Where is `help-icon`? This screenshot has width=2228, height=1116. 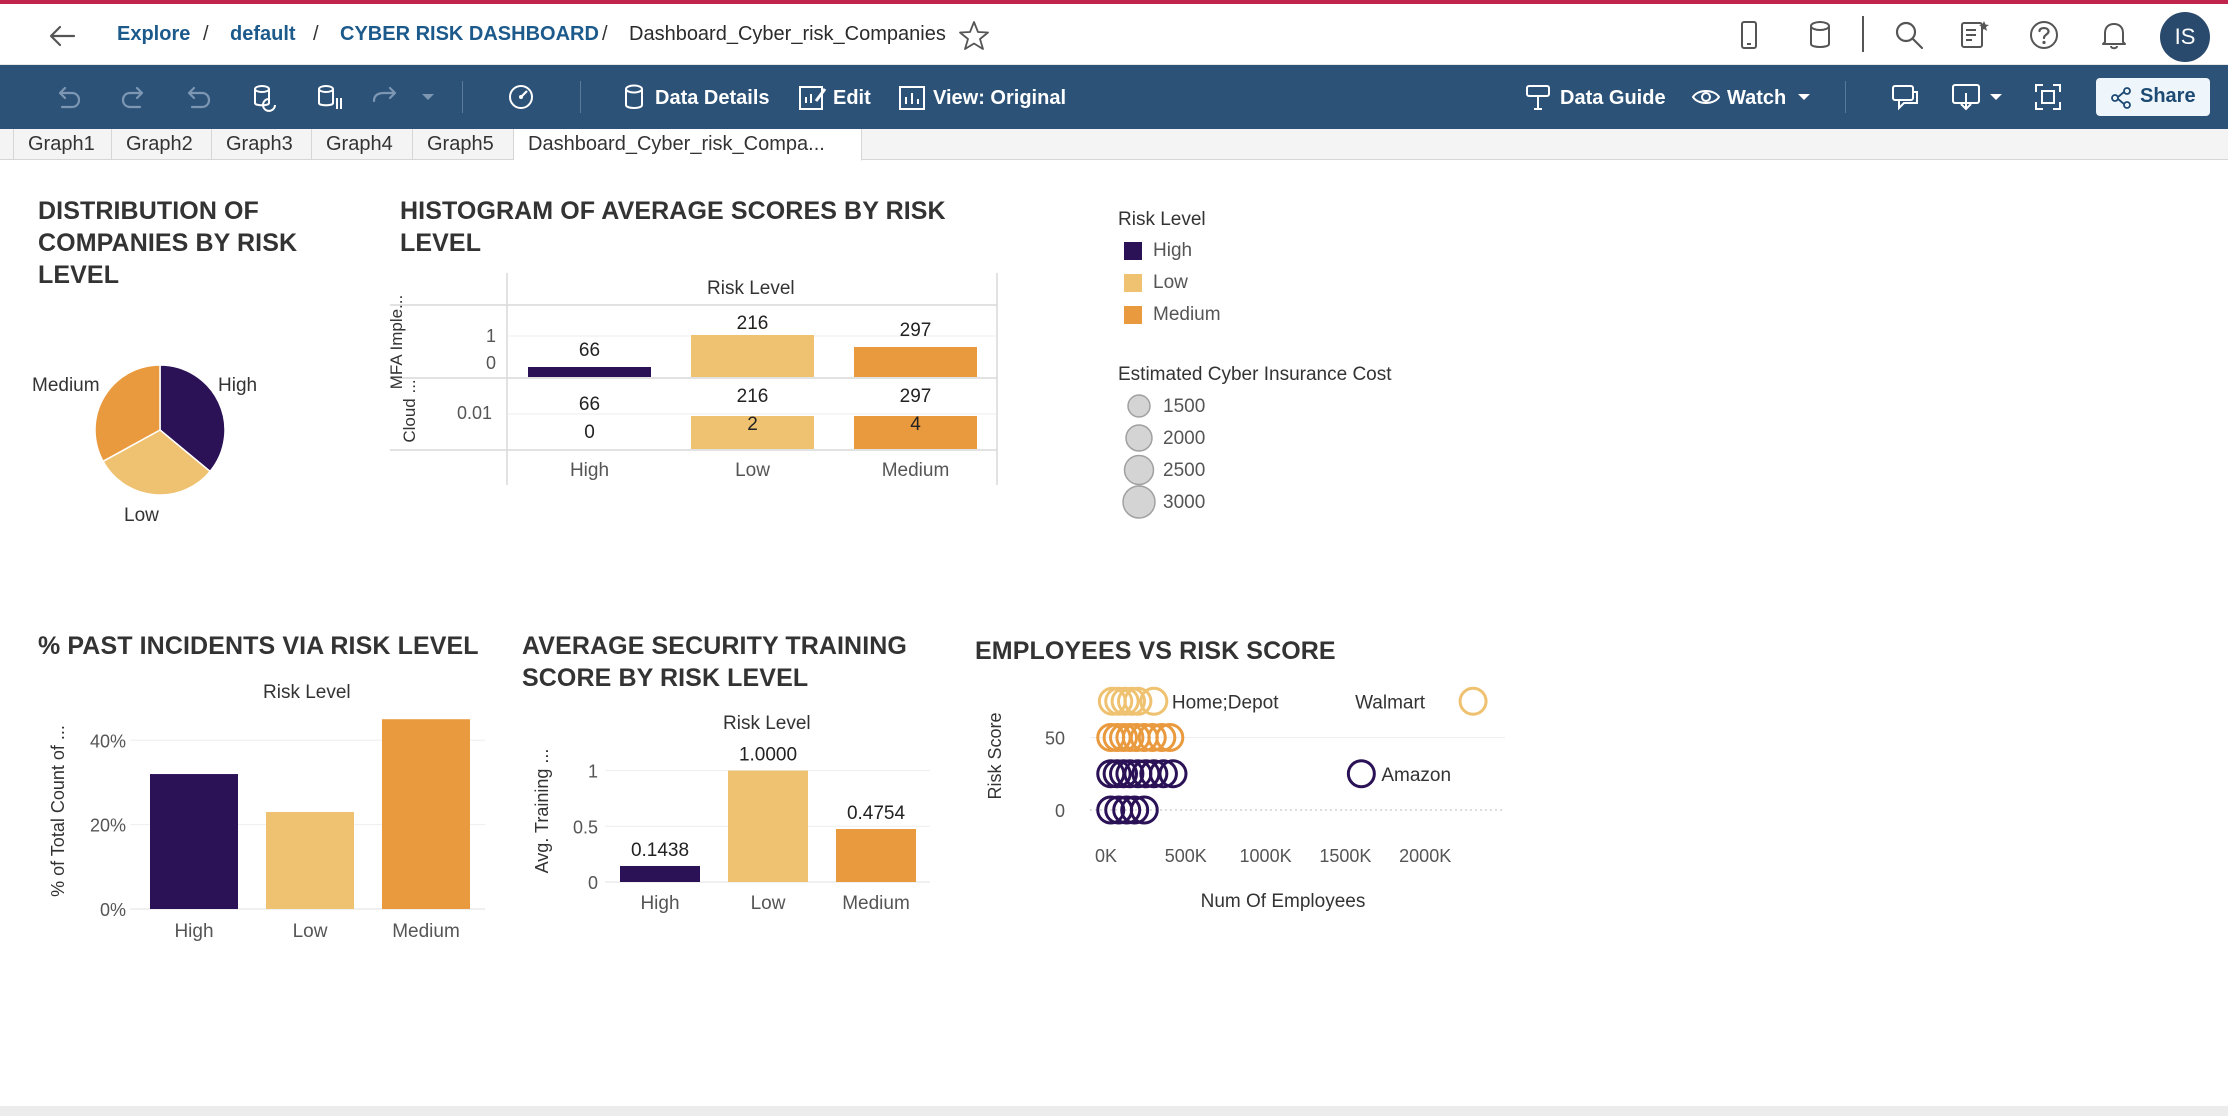
help-icon is located at coordinates (2044, 35).